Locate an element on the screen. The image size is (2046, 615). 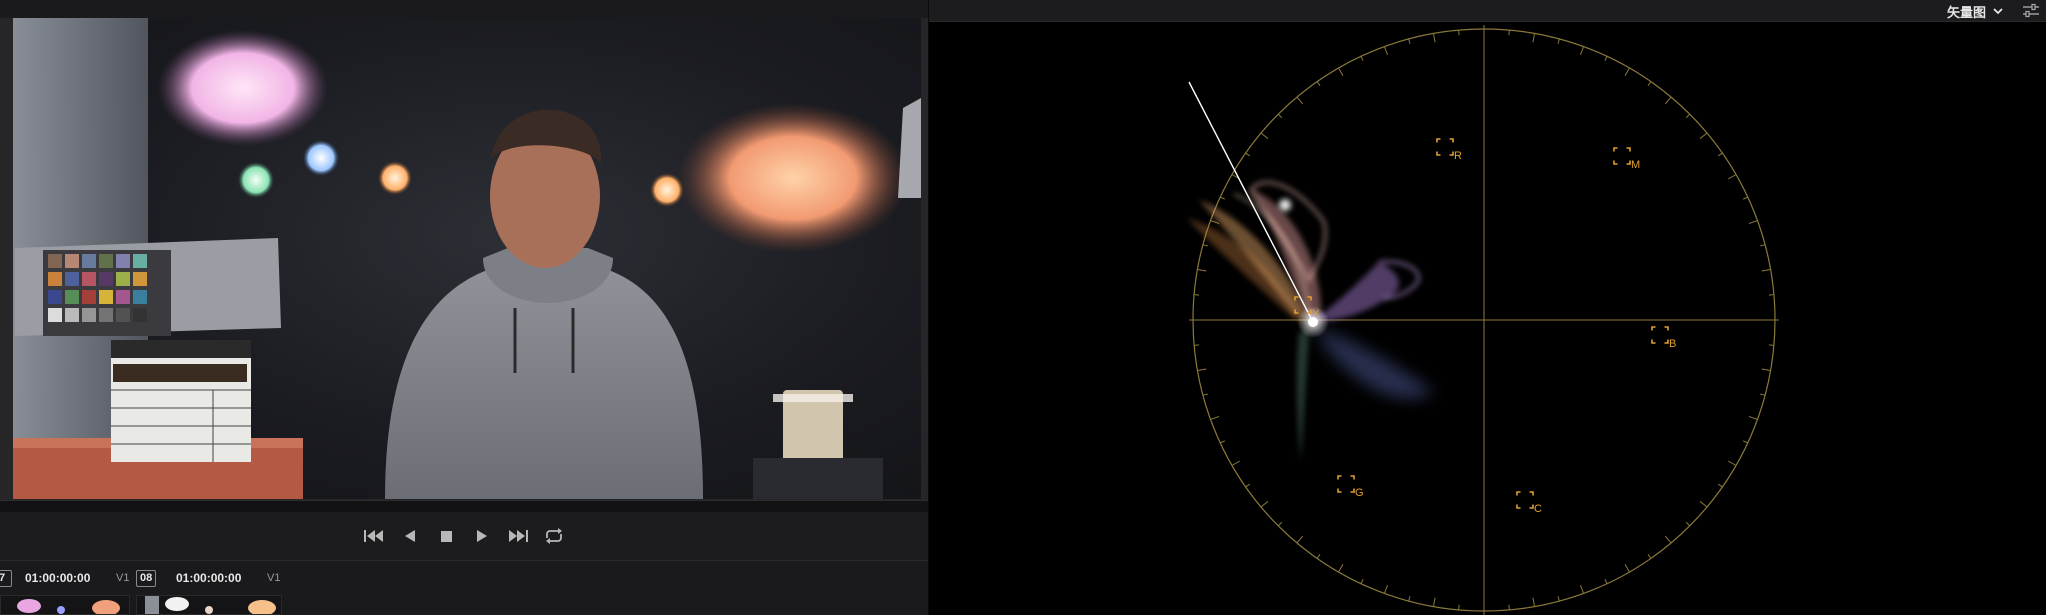
skip-to-end-icon is located at coordinates (518, 536).